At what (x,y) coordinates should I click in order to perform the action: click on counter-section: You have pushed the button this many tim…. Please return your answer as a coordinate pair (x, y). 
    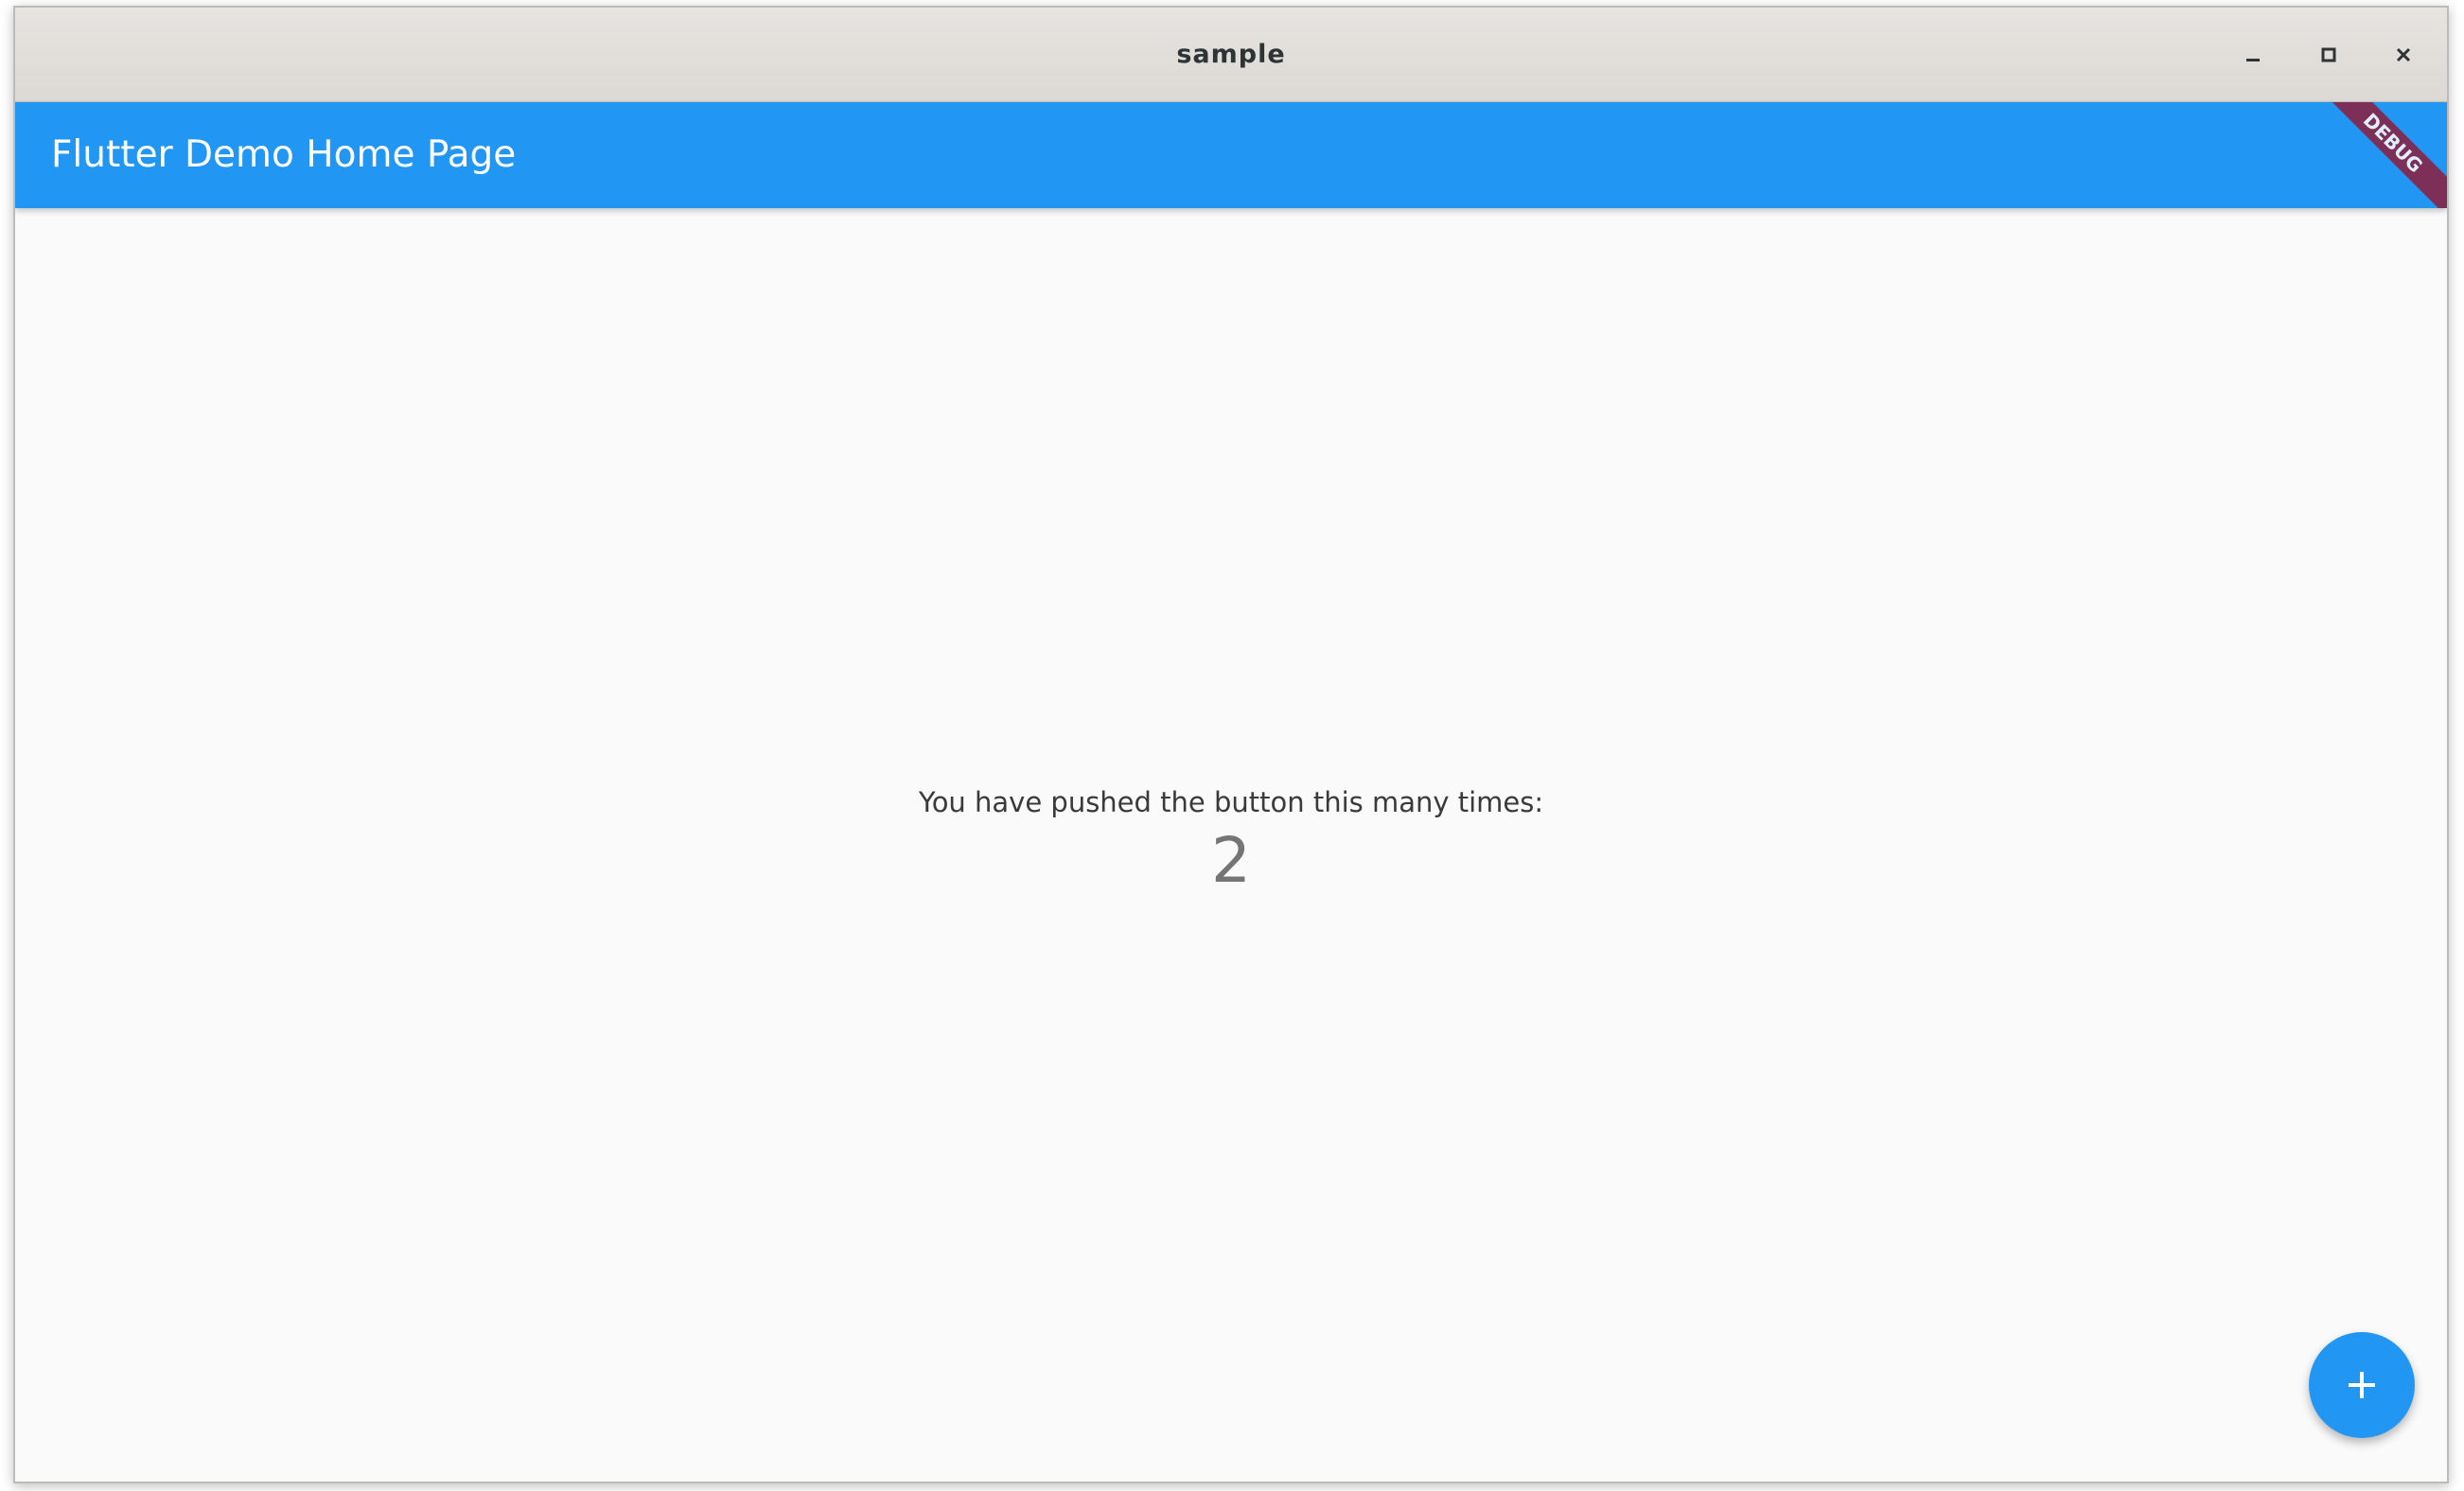
    Looking at the image, I should click on (1231, 841).